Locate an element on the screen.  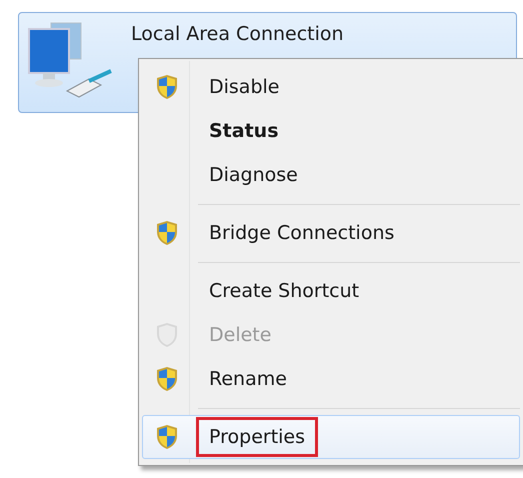
connection-name: Local Area Connection is located at coordinates (237, 34).